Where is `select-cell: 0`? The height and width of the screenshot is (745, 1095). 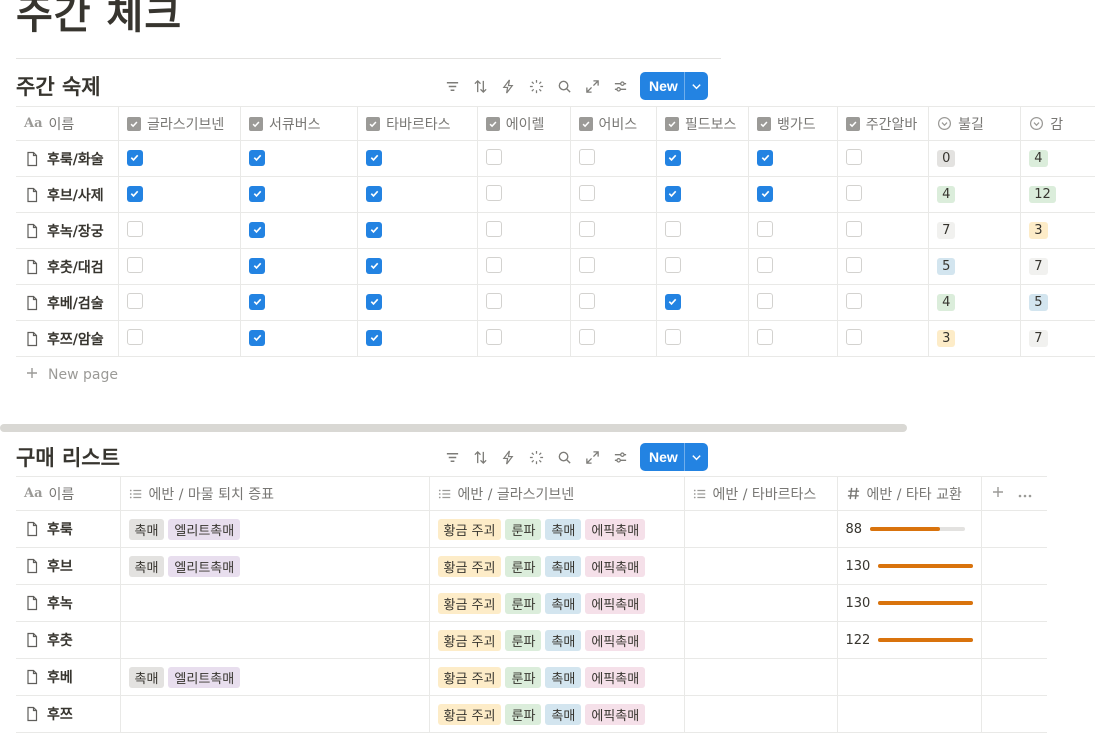 select-cell: 0 is located at coordinates (975, 158).